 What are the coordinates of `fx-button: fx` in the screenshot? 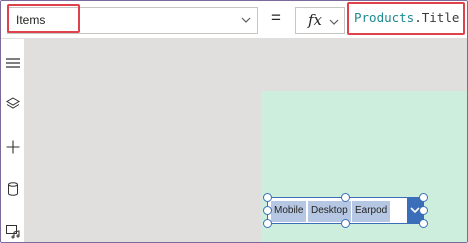 It's located at (320, 20).